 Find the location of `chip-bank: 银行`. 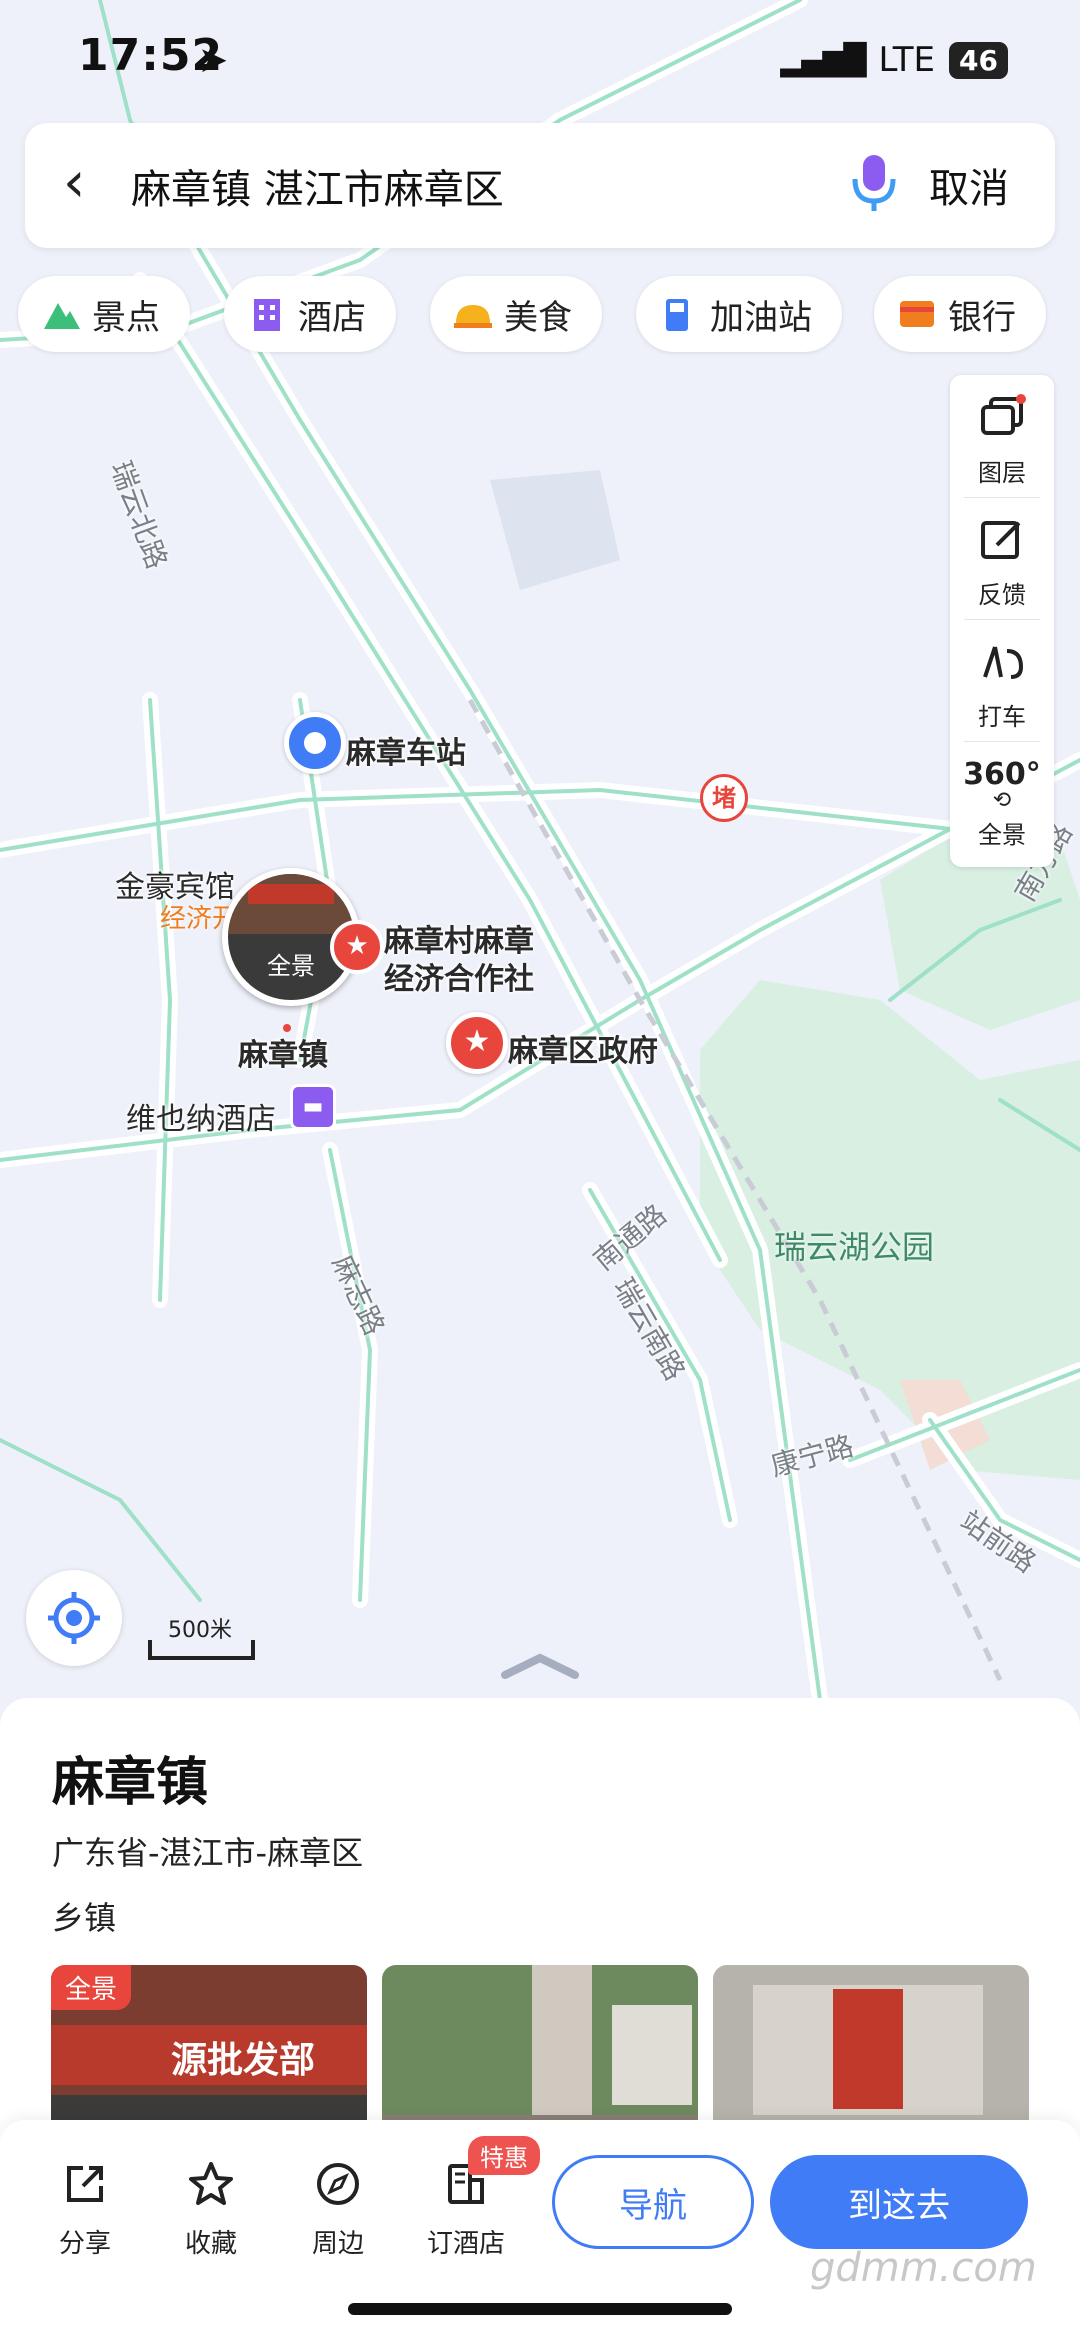

chip-bank: 银行 is located at coordinates (960, 314).